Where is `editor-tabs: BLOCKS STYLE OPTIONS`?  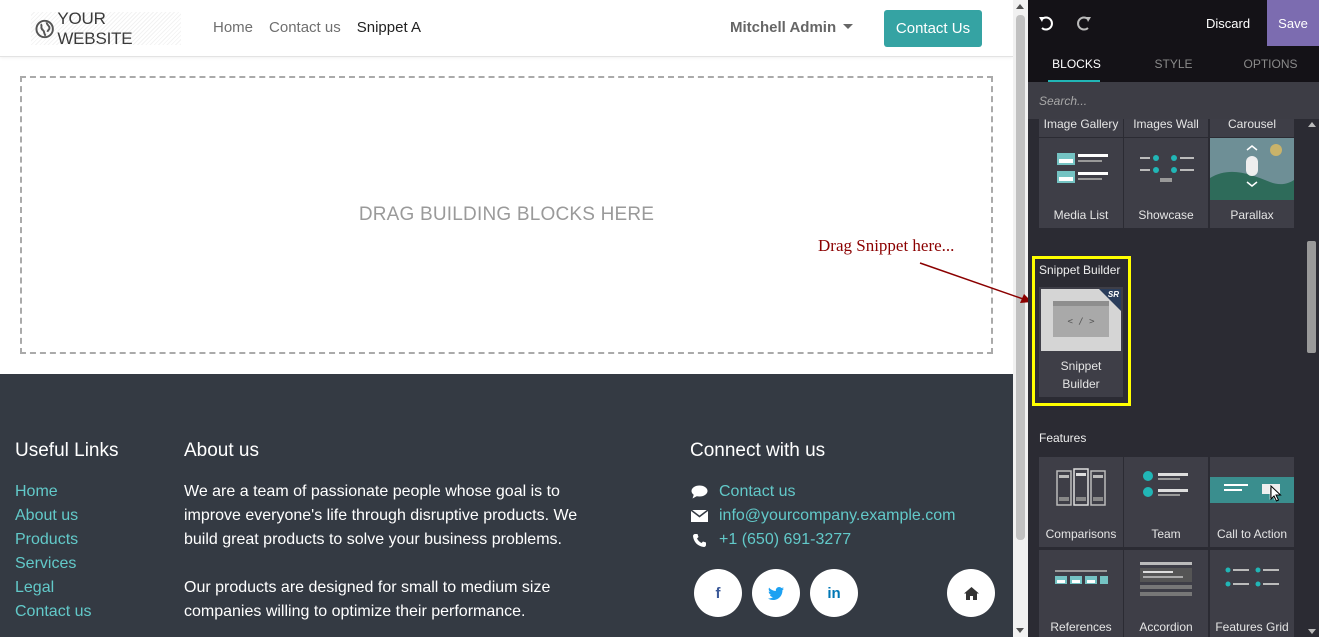
editor-tabs: BLOCKS STYLE OPTIONS is located at coordinates (1173, 64).